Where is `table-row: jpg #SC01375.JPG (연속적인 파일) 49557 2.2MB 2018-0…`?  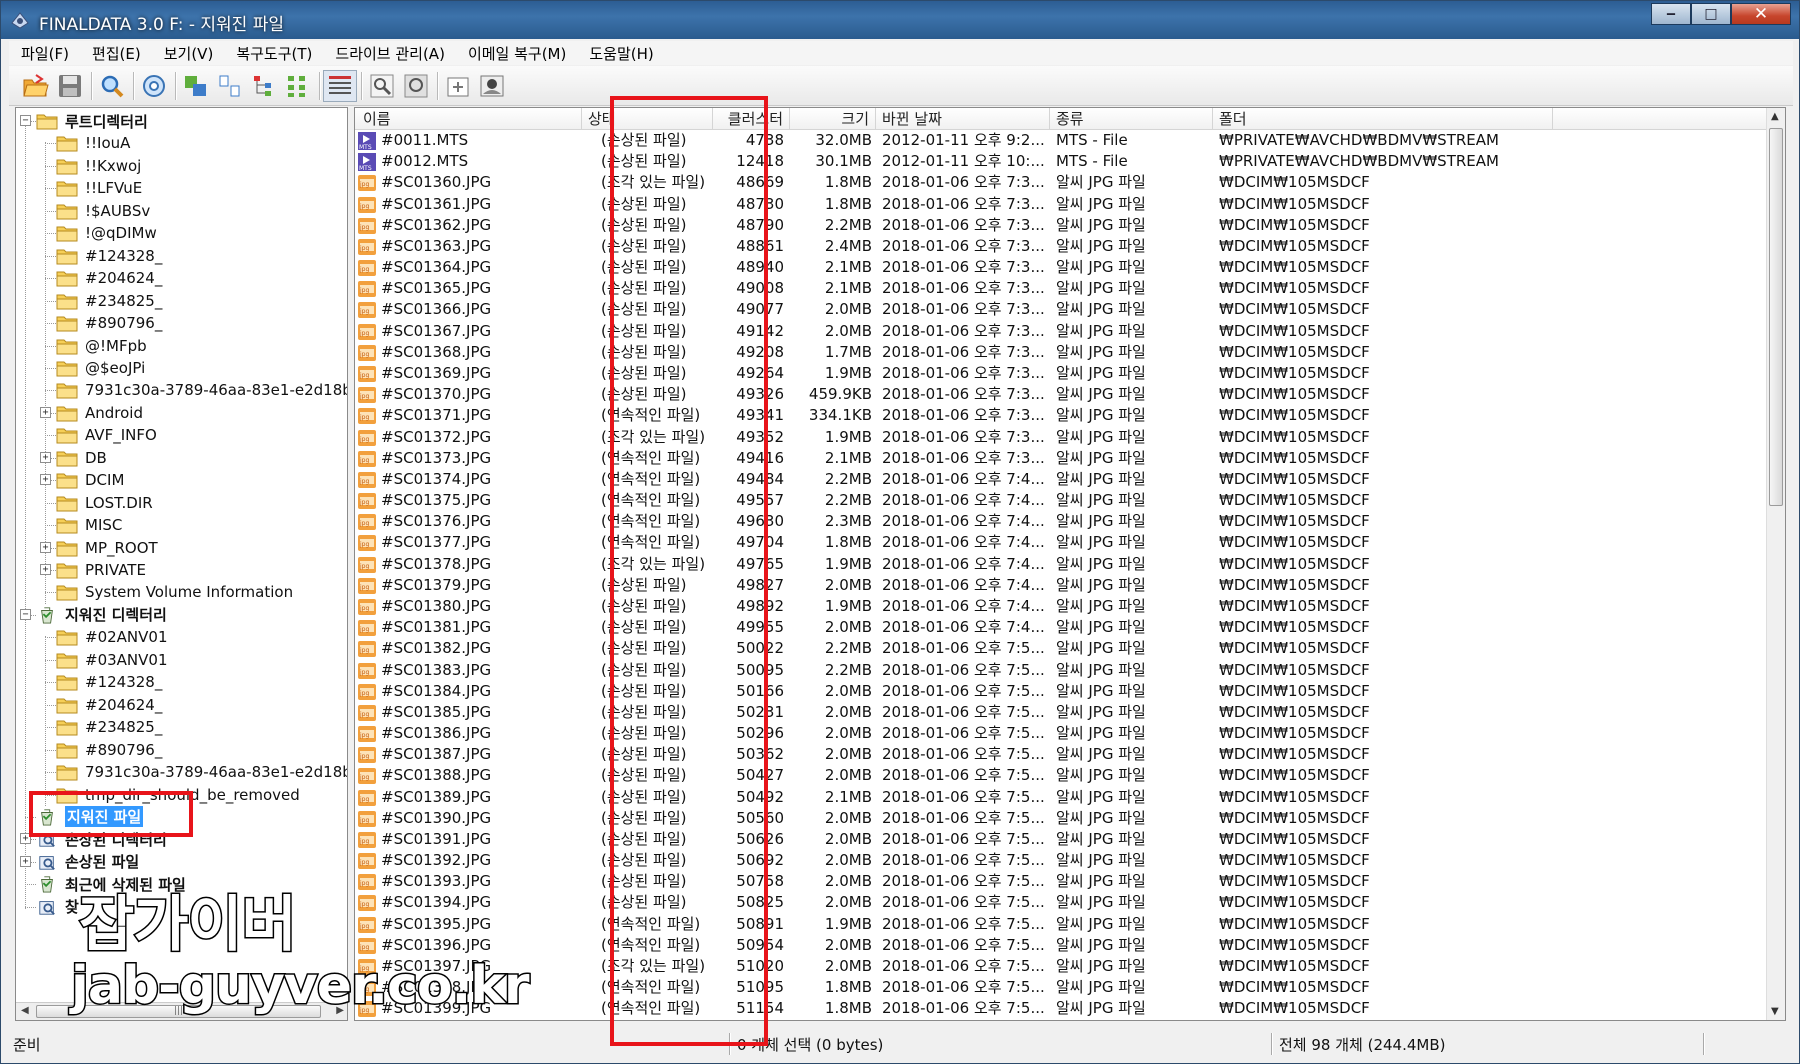 table-row: jpg #SC01375.JPG (연속적인 파일) 49557 2.2MB 2018-0… is located at coordinates (1061, 500).